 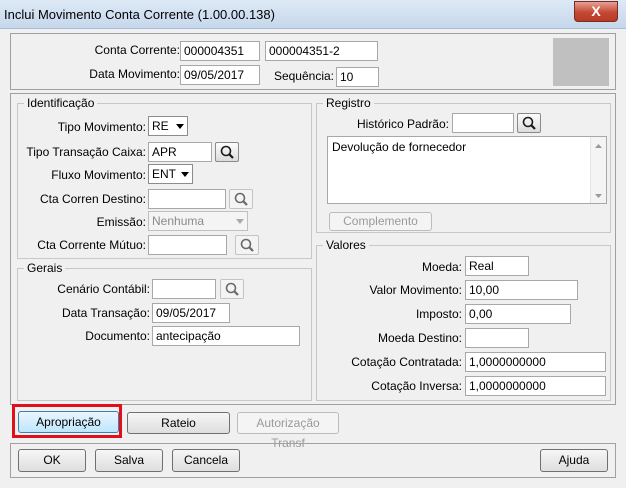 I want to click on cta-mutuo-search-button, so click(x=247, y=245).